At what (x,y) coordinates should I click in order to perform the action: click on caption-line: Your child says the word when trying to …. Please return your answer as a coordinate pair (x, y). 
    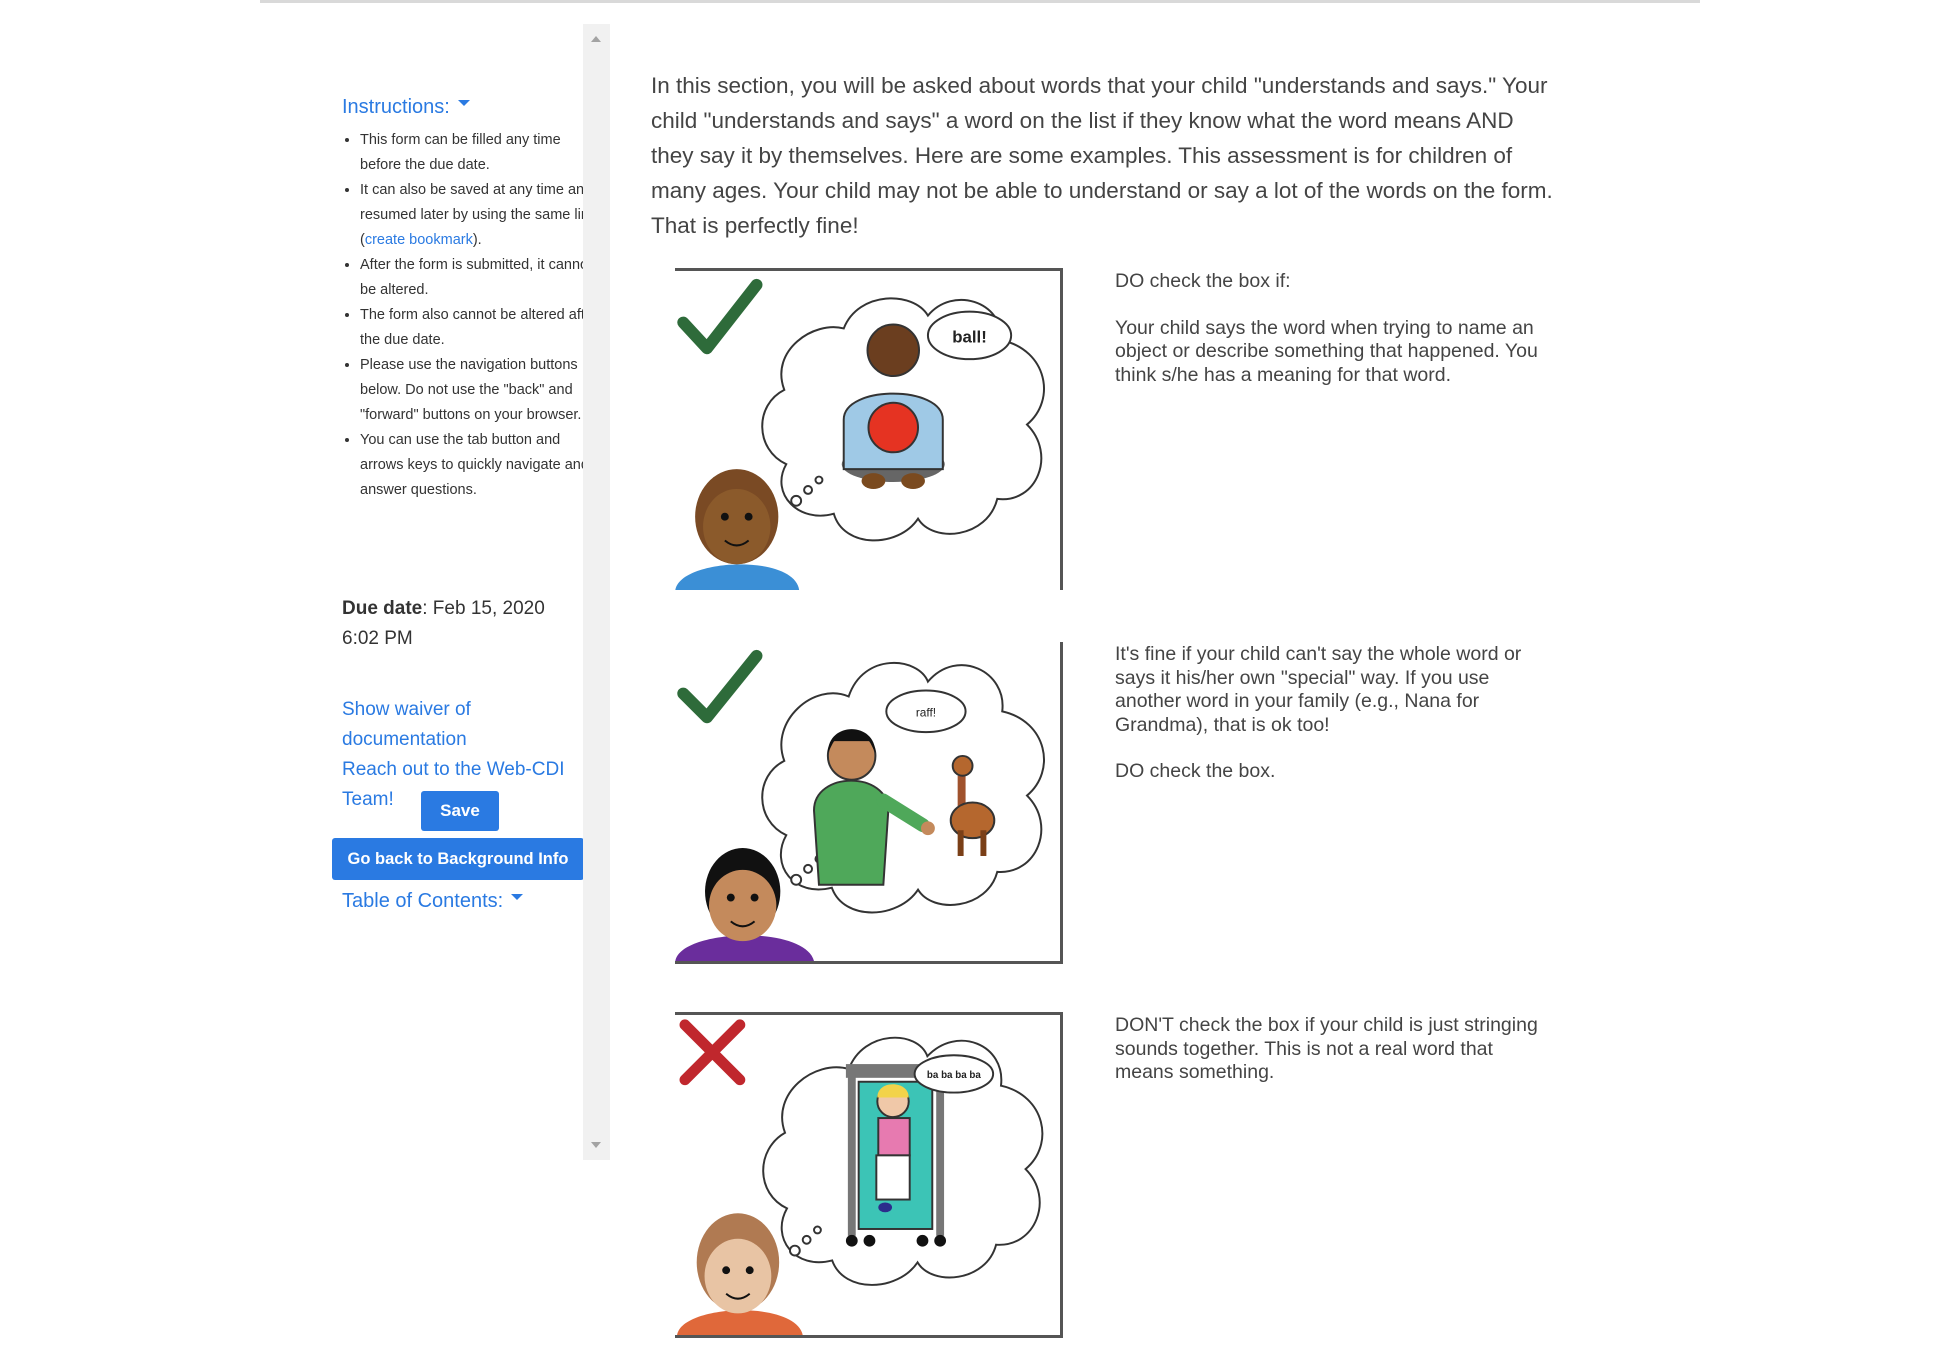
    Looking at the image, I should click on (1326, 351).